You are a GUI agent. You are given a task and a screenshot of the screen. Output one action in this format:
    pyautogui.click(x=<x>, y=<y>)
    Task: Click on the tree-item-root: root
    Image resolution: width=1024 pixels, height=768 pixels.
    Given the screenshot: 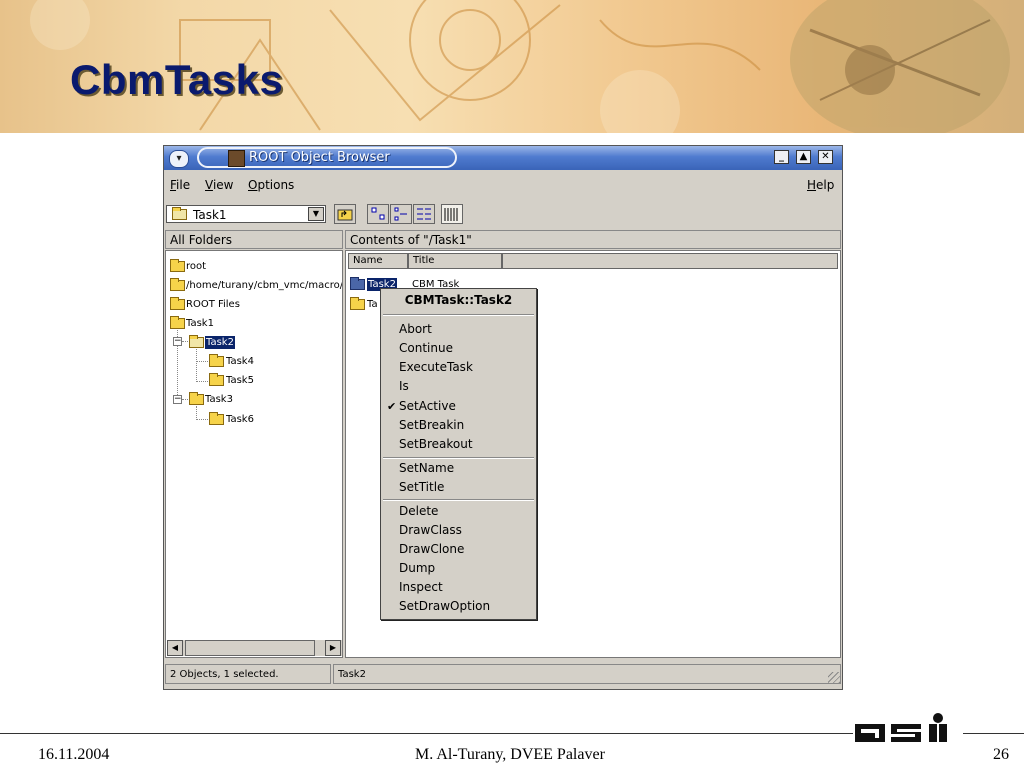 What is the action you would take?
    pyautogui.click(x=196, y=266)
    